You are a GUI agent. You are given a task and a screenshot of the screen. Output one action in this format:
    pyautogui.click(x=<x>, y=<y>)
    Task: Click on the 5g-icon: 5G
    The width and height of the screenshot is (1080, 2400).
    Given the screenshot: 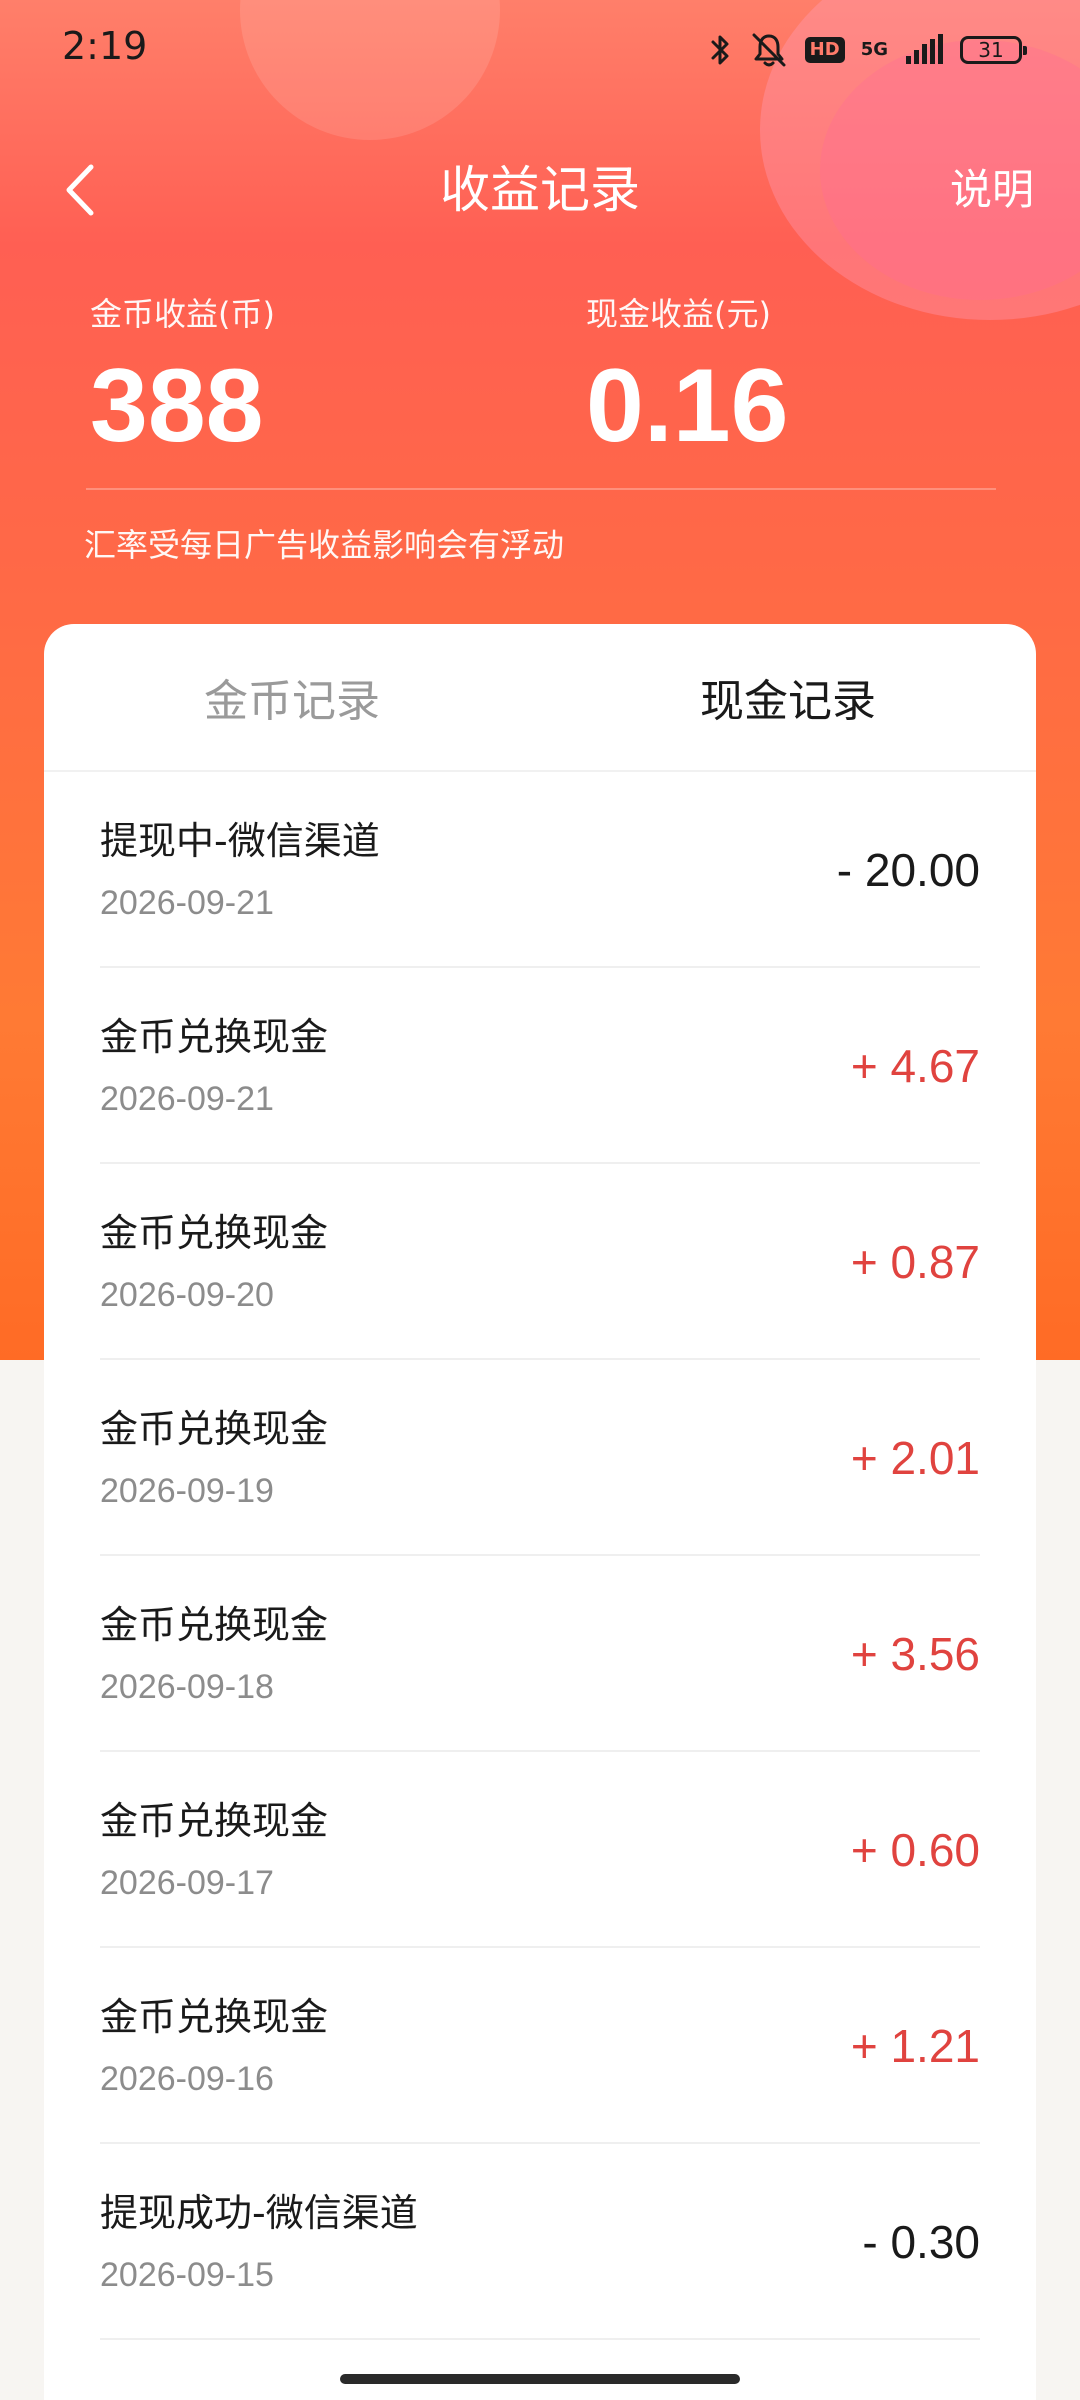 What is the action you would take?
    pyautogui.click(x=874, y=49)
    